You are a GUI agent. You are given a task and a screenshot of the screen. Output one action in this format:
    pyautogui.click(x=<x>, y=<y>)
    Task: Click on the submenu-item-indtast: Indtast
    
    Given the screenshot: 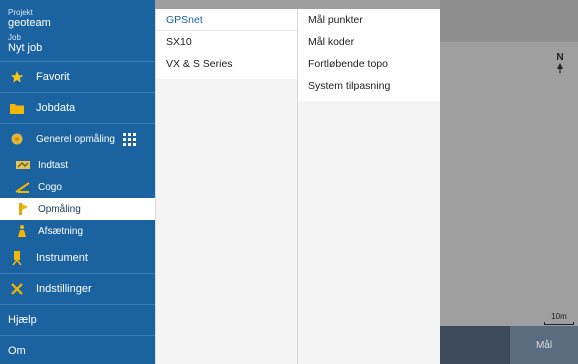 What is the action you would take?
    pyautogui.click(x=77, y=165)
    